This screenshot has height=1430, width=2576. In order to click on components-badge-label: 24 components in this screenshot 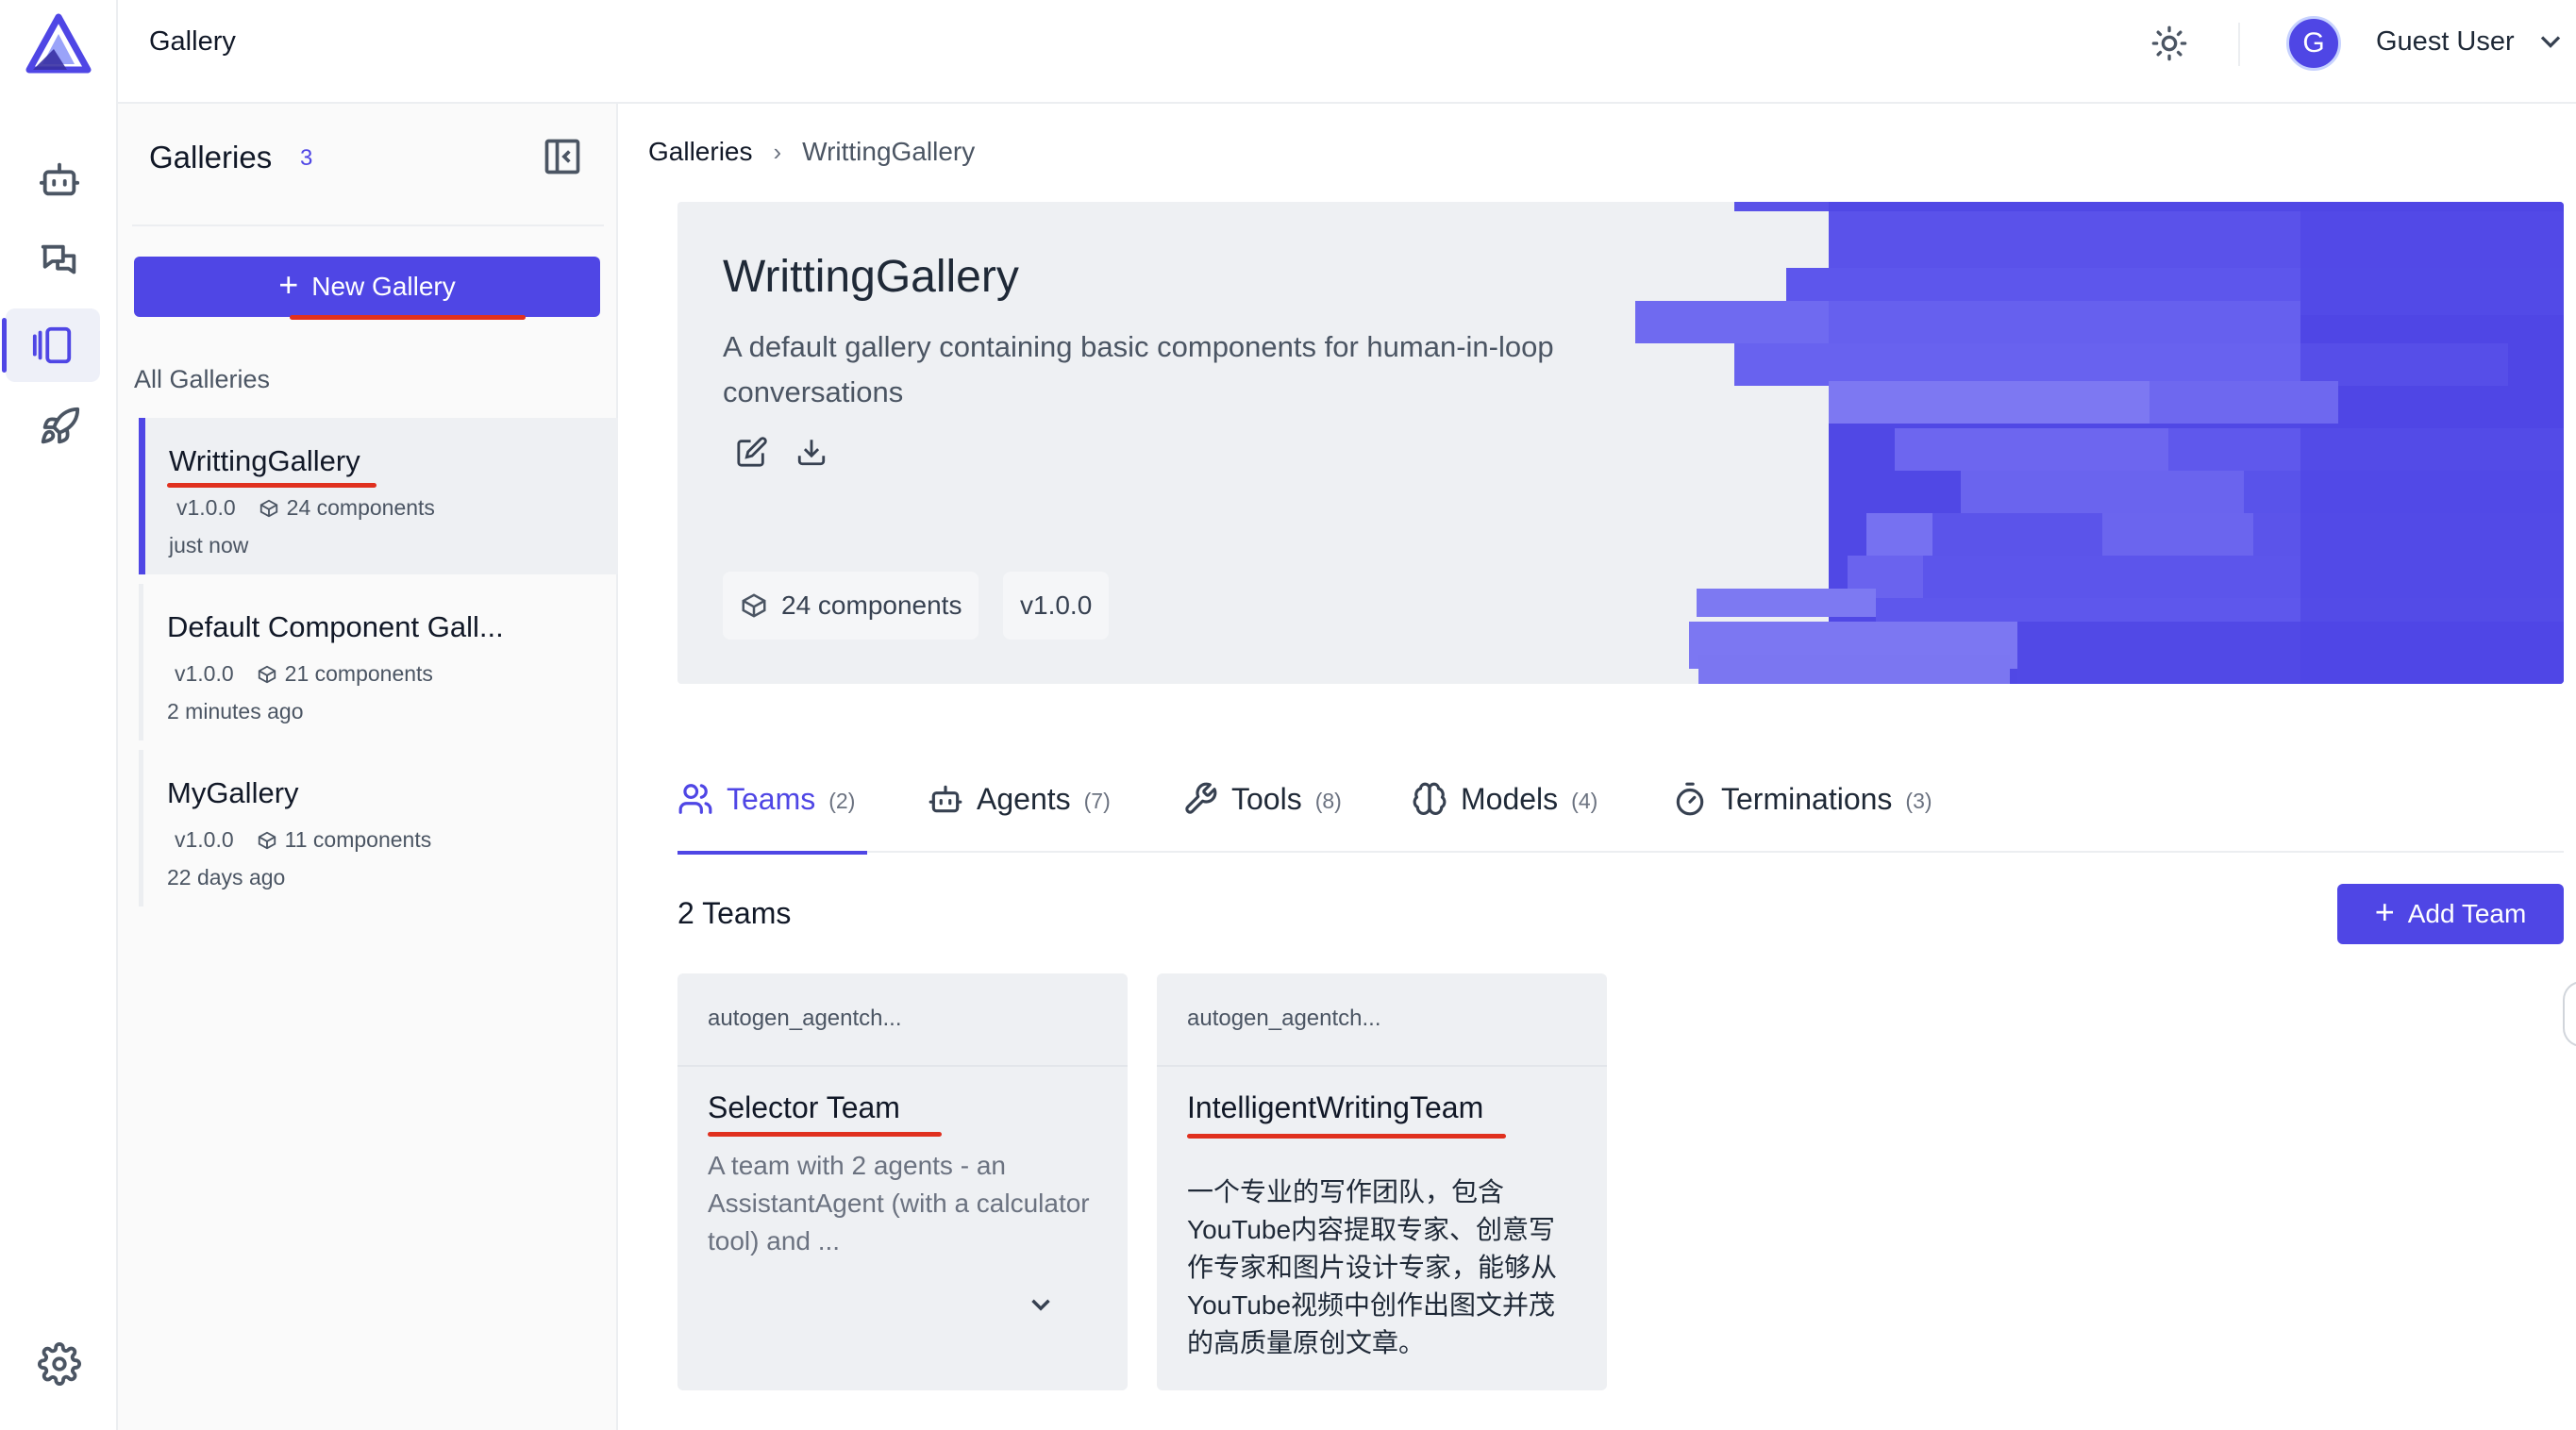, I will do `click(871, 605)`.